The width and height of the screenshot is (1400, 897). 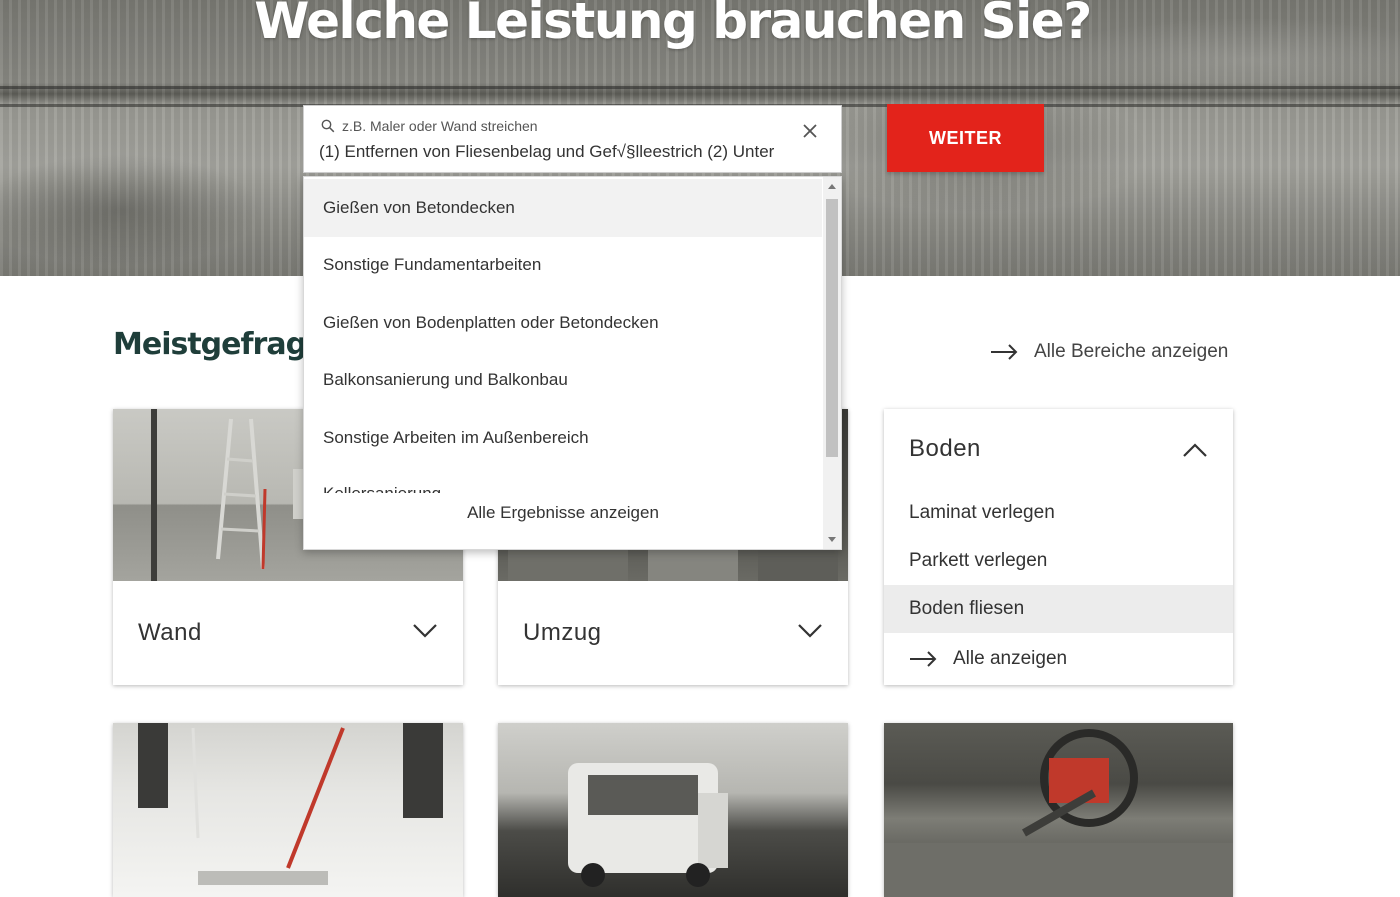 I want to click on garden-image, so click(x=1058, y=810).